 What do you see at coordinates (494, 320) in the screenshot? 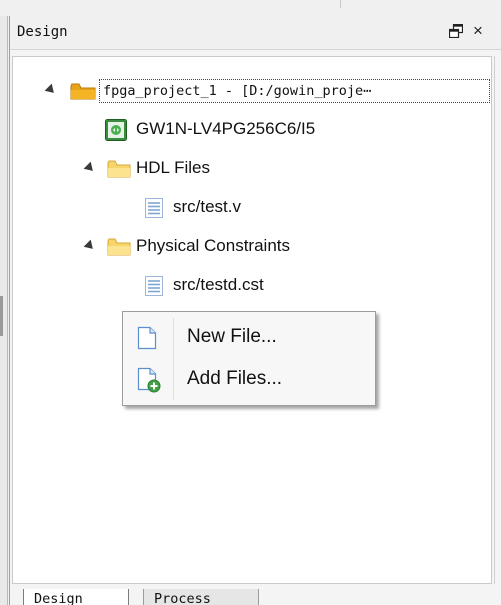
I see `tree-right-edge` at bounding box center [494, 320].